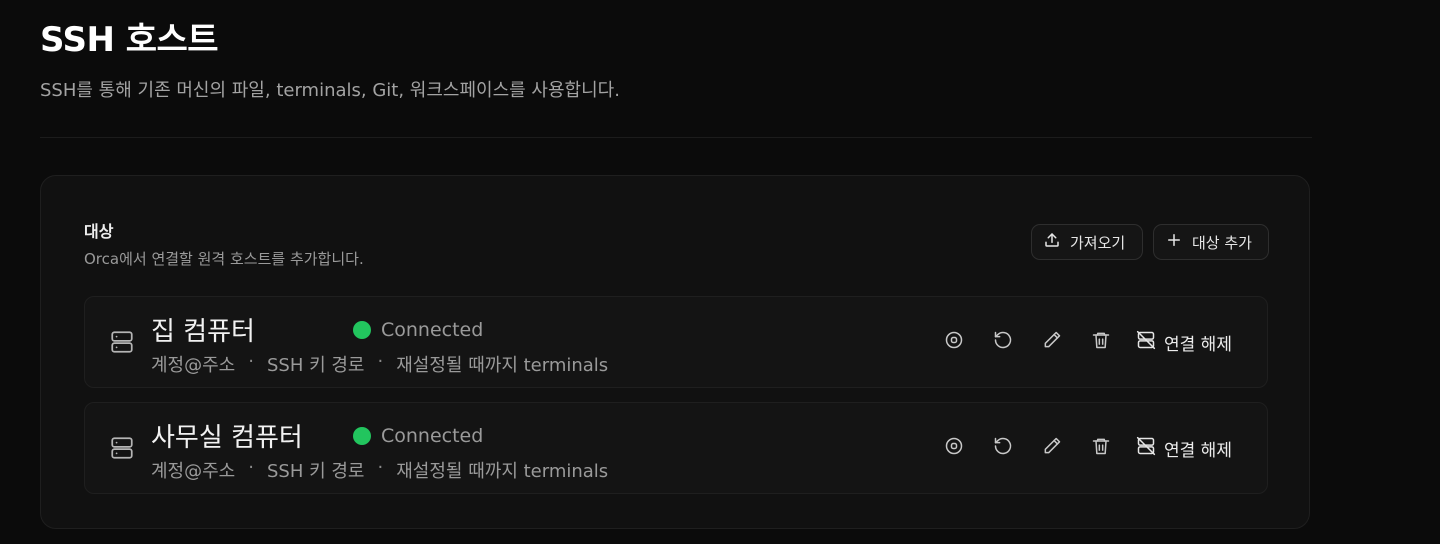 The image size is (1440, 544). Describe the element at coordinates (676, 137) in the screenshot. I see `divider` at that location.